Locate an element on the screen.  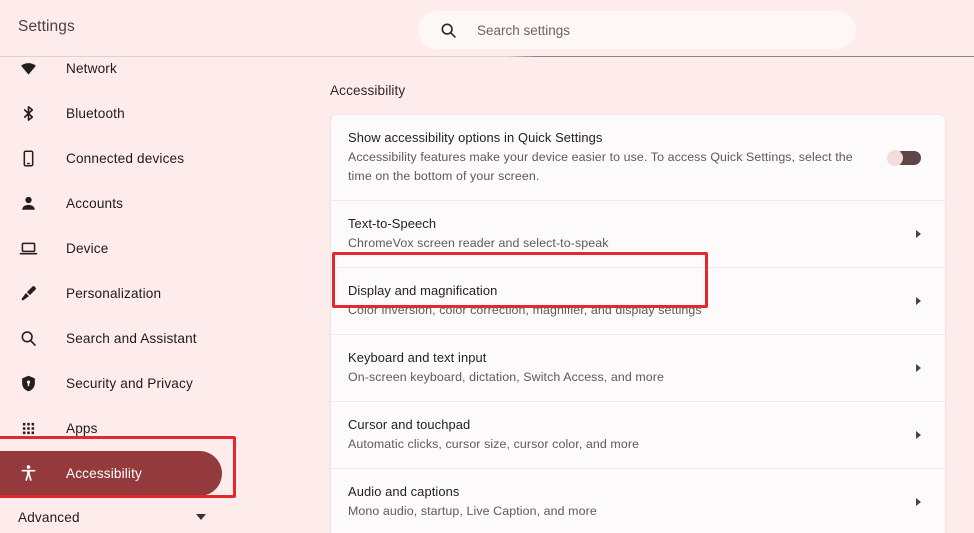
sidebar-item-label: Connected devices is located at coordinates (125, 158).